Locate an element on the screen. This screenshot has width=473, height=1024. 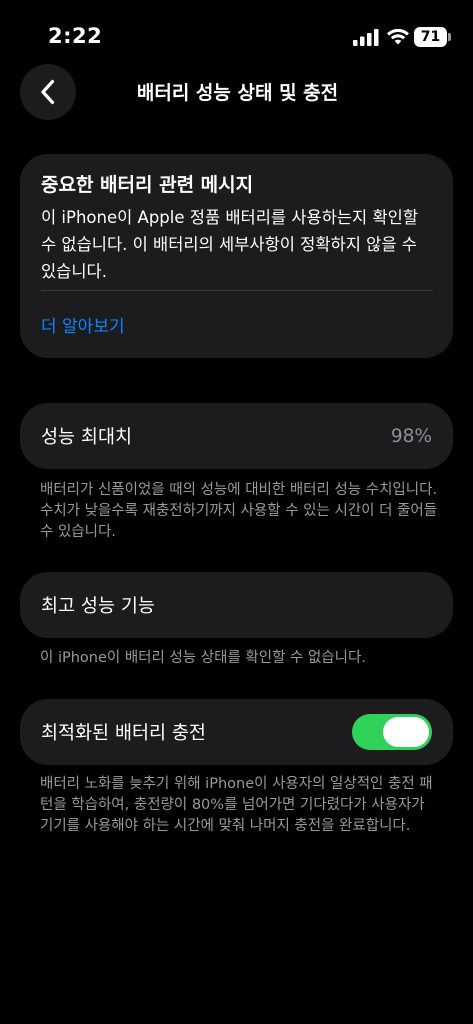
page-title-text: 배터리 성능 상태 및 충전 is located at coordinates (237, 93).